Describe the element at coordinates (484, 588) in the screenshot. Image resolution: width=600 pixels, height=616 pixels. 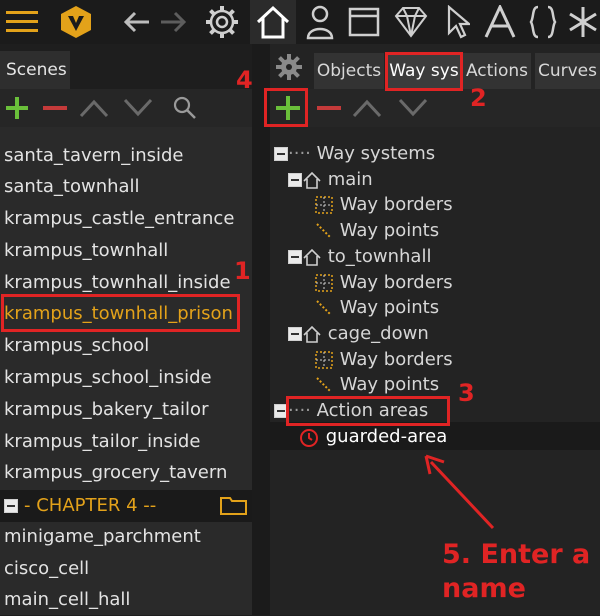
I see `annotation-instruction-line2: name` at that location.